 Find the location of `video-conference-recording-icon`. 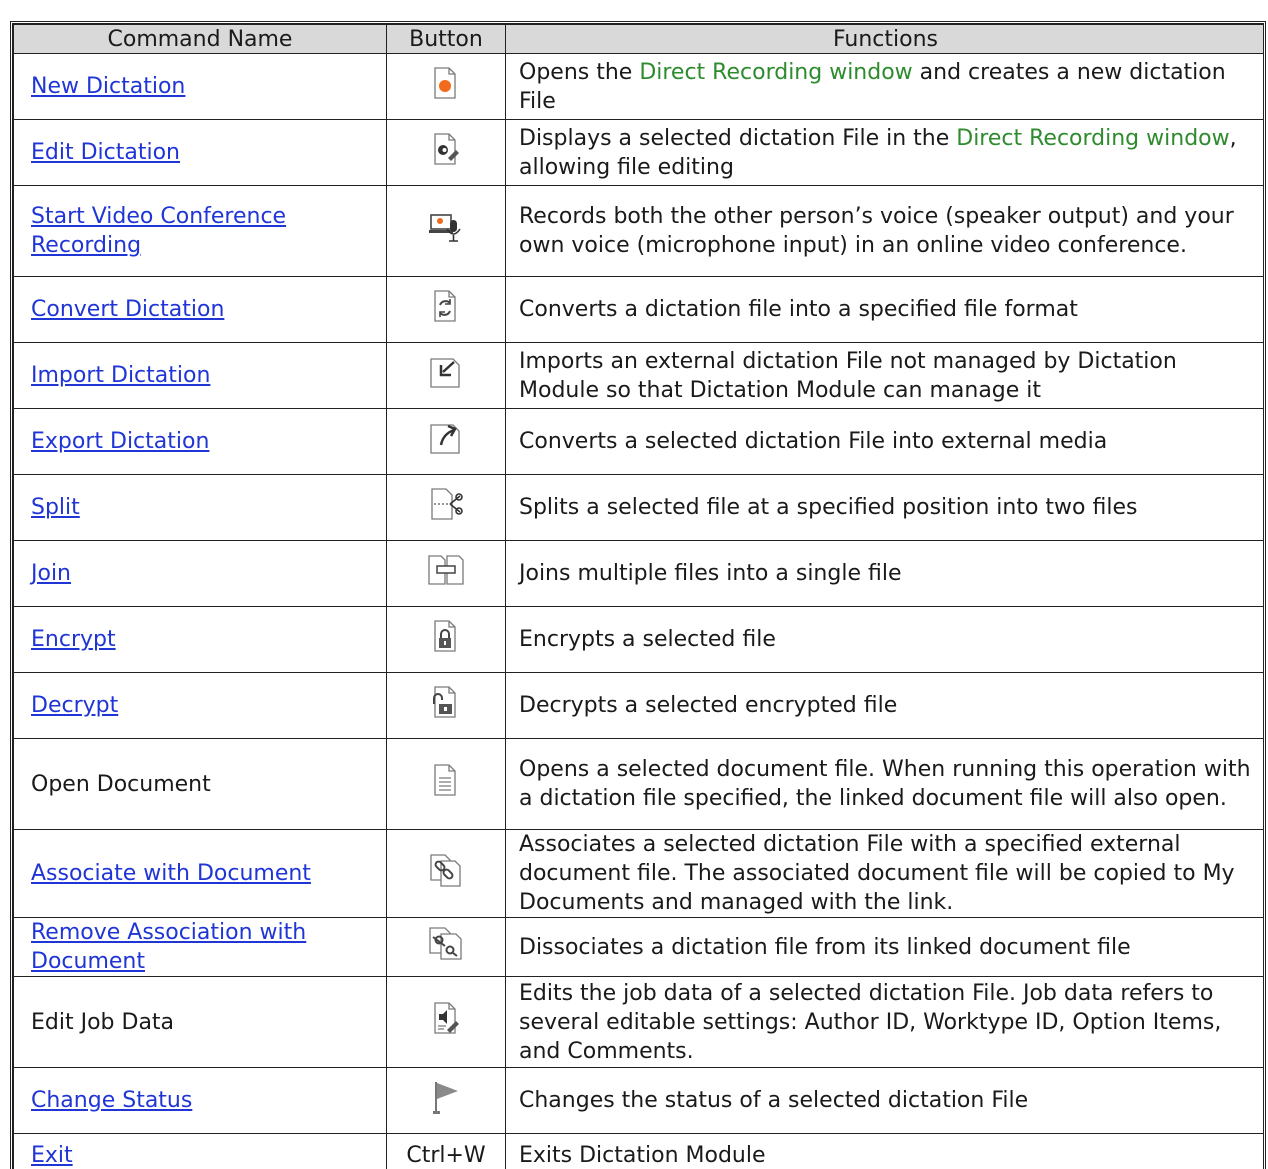

video-conference-recording-icon is located at coordinates (446, 231).